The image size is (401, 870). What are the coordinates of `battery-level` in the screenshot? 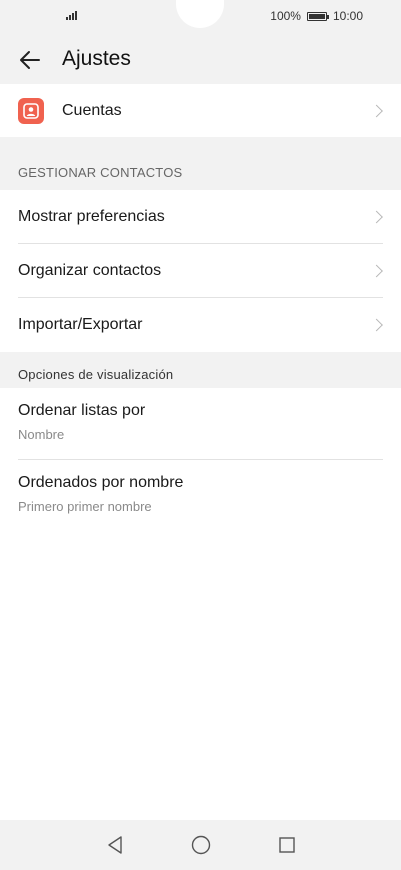 It's located at (316, 16).